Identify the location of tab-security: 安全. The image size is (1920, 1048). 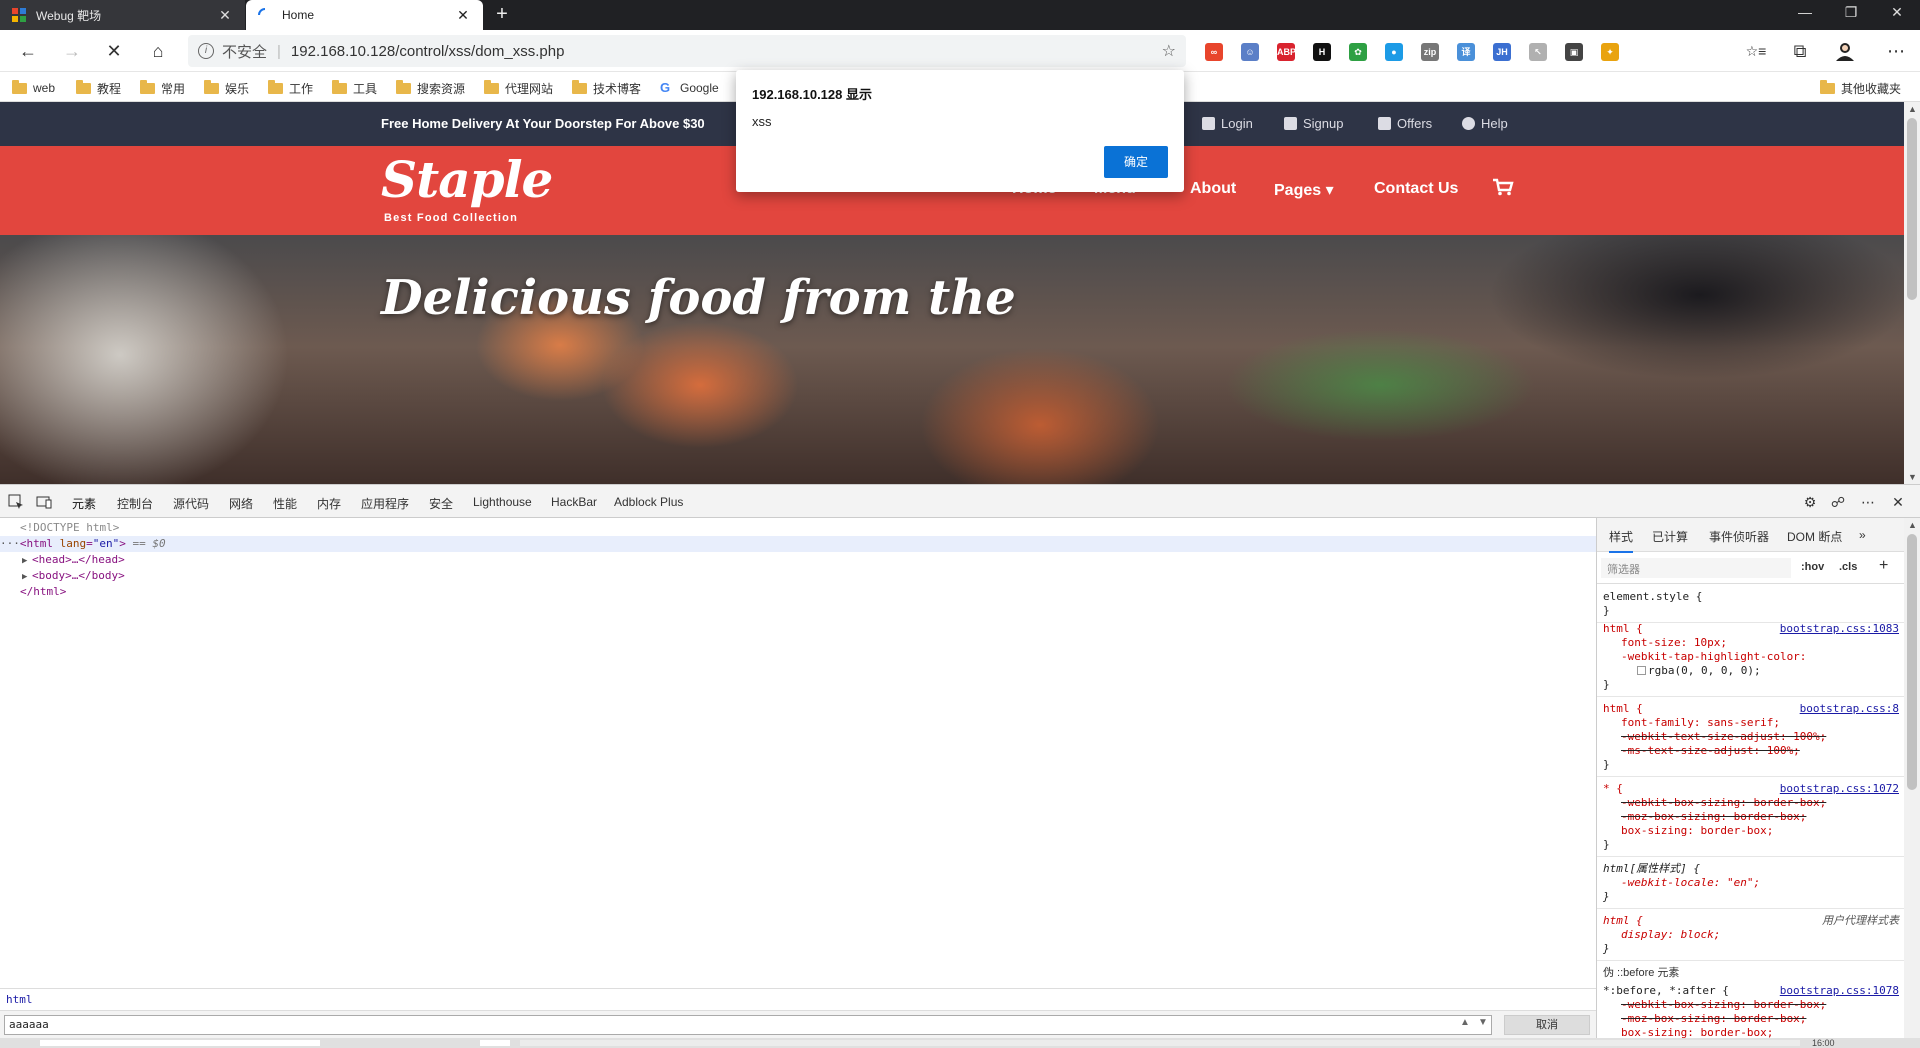
(441, 503).